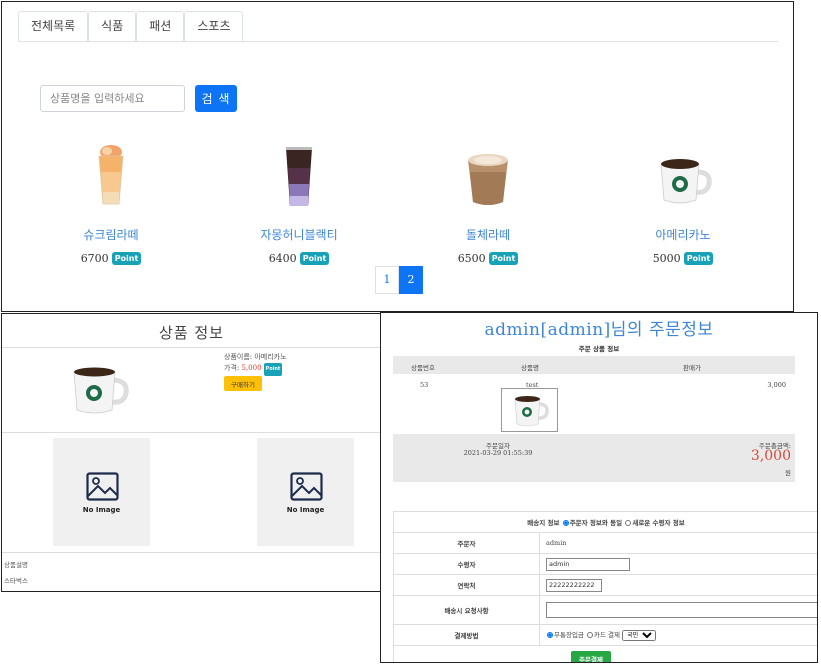 The image size is (821, 667). Describe the element at coordinates (53, 26) in the screenshot. I see `tab-all: 전체목록` at that location.